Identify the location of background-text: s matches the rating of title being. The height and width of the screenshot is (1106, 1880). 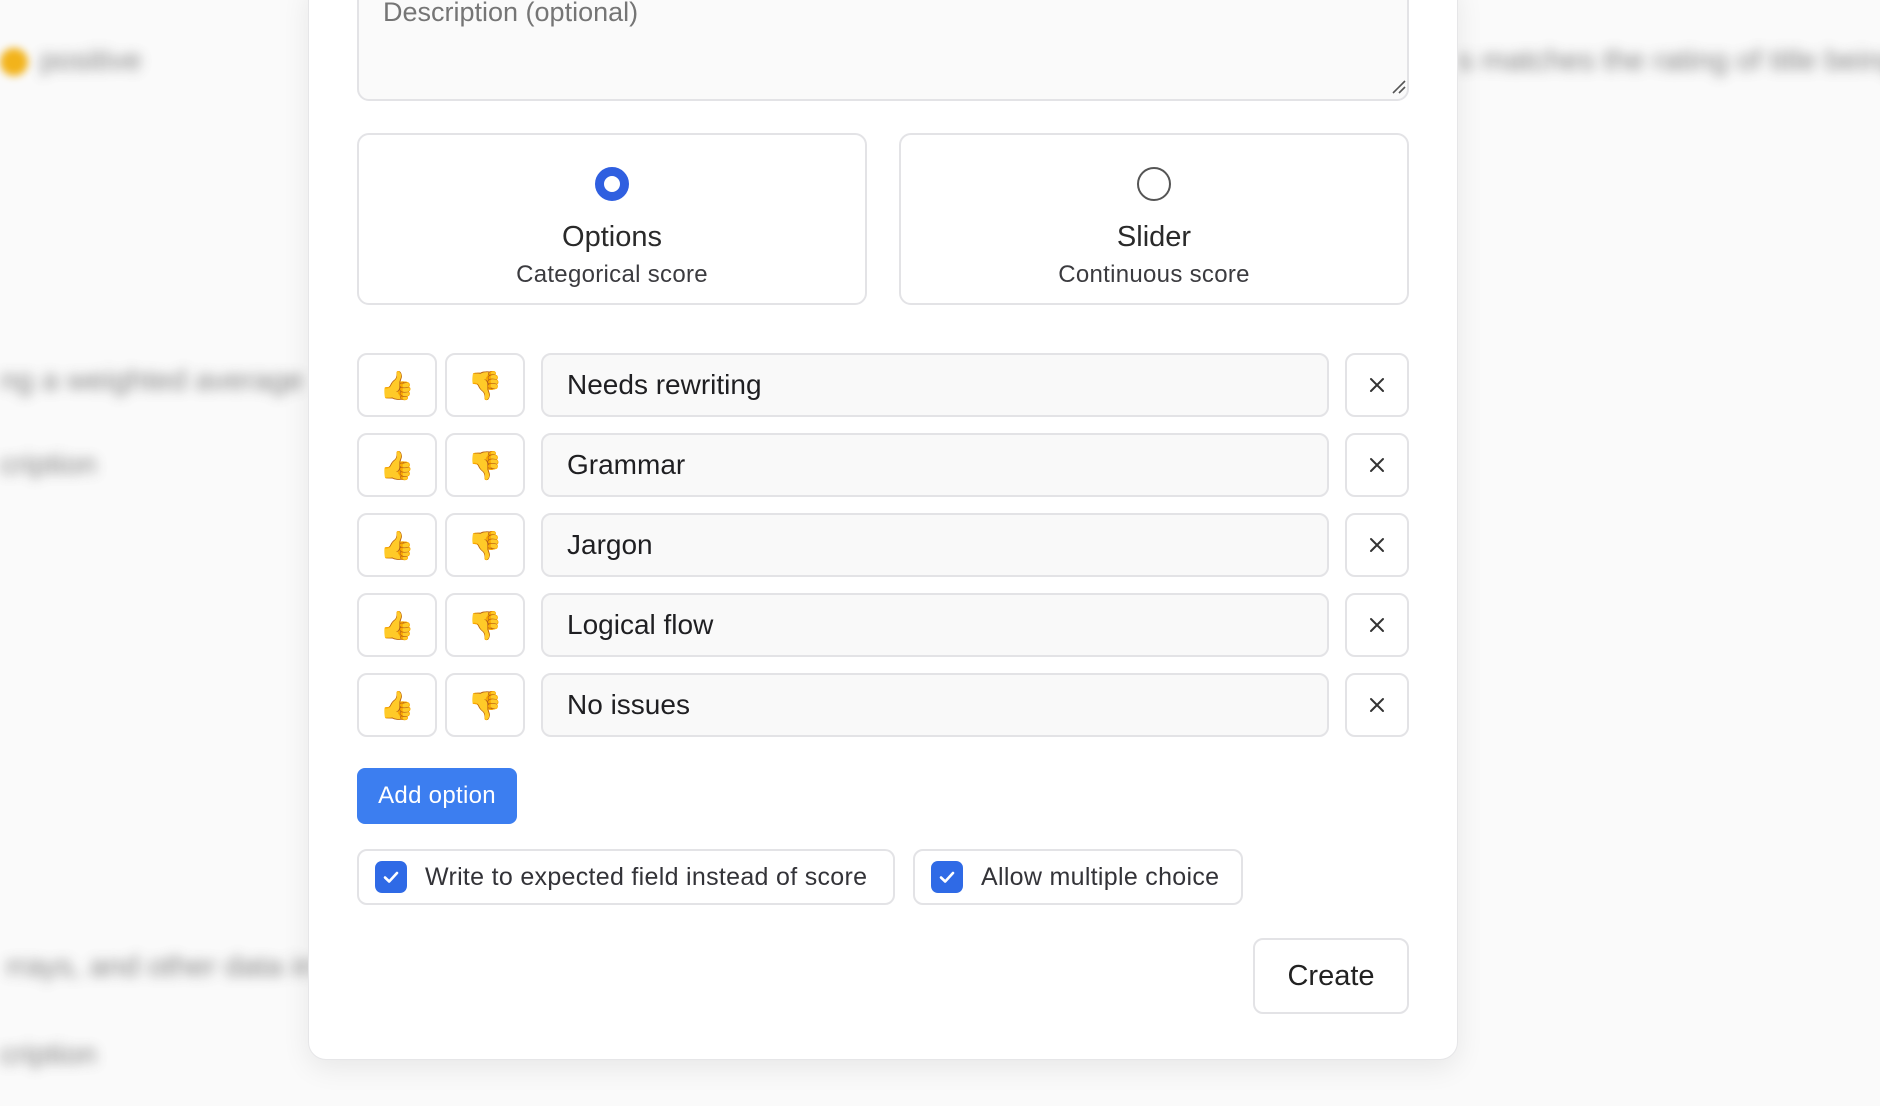
(1669, 60).